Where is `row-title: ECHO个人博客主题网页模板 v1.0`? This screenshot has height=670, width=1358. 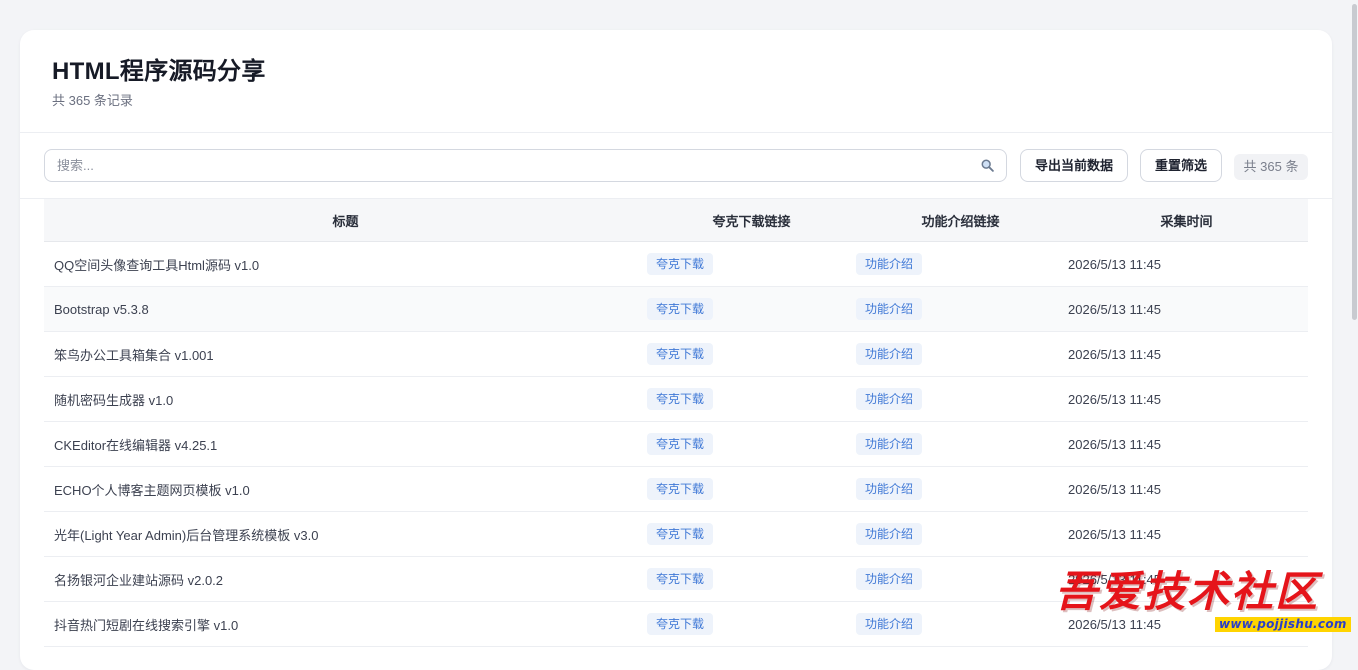
row-title: ECHO个人博客主题网页模板 v1.0 is located at coordinates (345, 489).